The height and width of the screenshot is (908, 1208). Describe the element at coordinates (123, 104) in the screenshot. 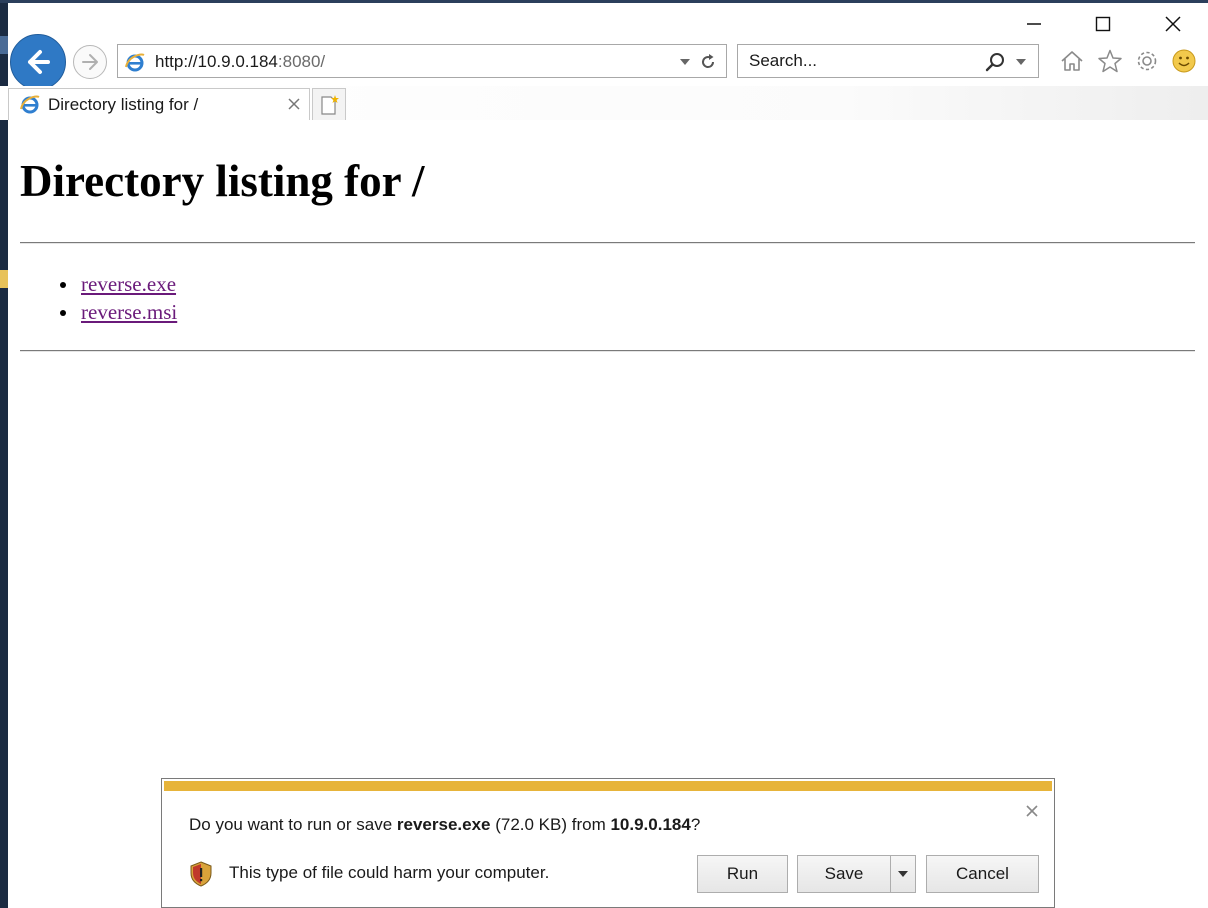

I see `tab-title: Directory listing for /` at that location.